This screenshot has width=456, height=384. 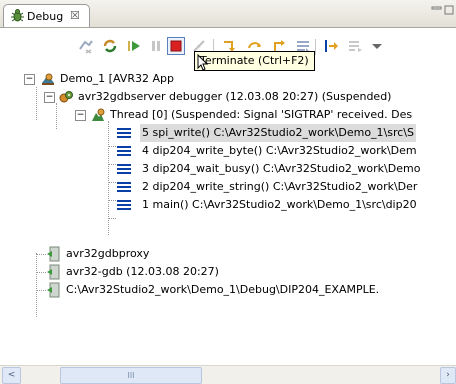 What do you see at coordinates (108, 253) in the screenshot?
I see `tree-label: avr32gdbproxy` at bounding box center [108, 253].